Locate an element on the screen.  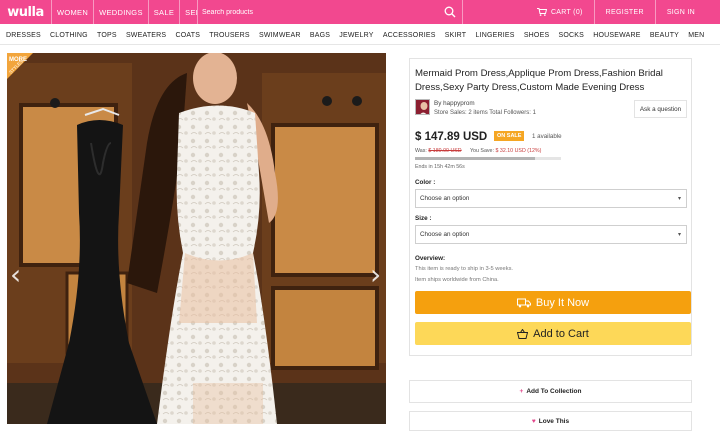
basket-icon is located at coordinates (523, 333).